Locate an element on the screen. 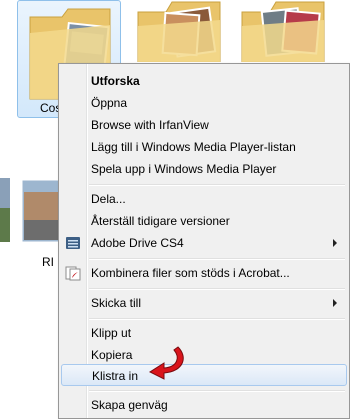 The image size is (350, 419). file-label: RI is located at coordinates (48, 262).